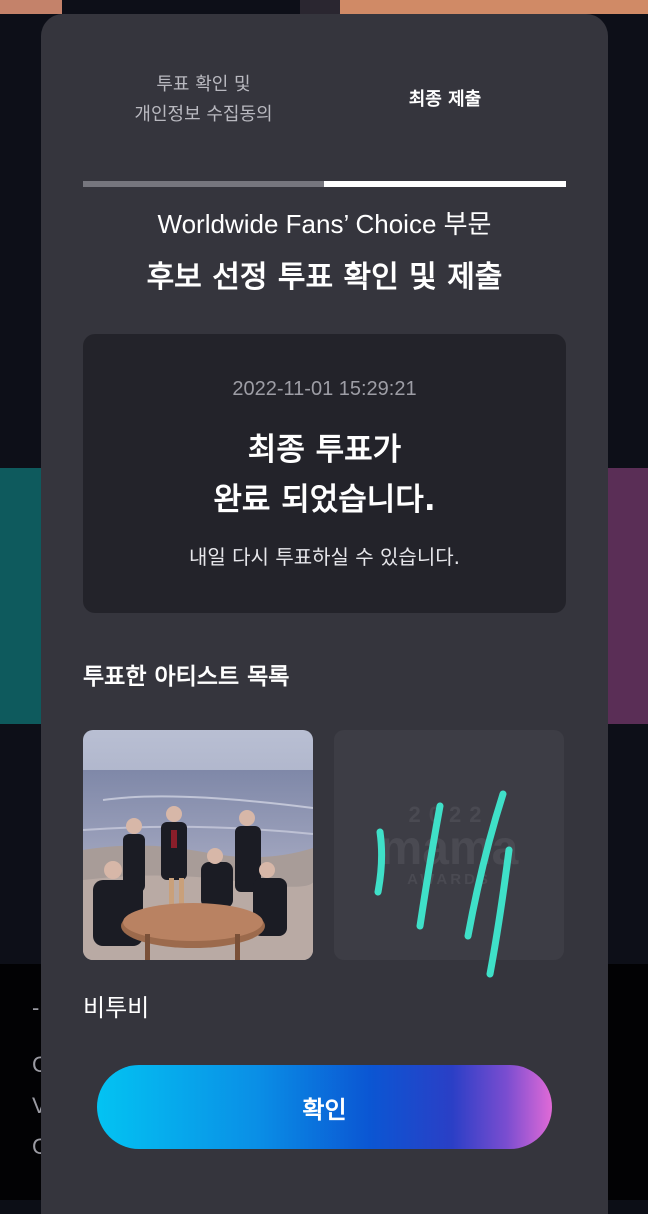 The image size is (648, 1214). I want to click on result-message: 완료 되었습니다., so click(324, 500).